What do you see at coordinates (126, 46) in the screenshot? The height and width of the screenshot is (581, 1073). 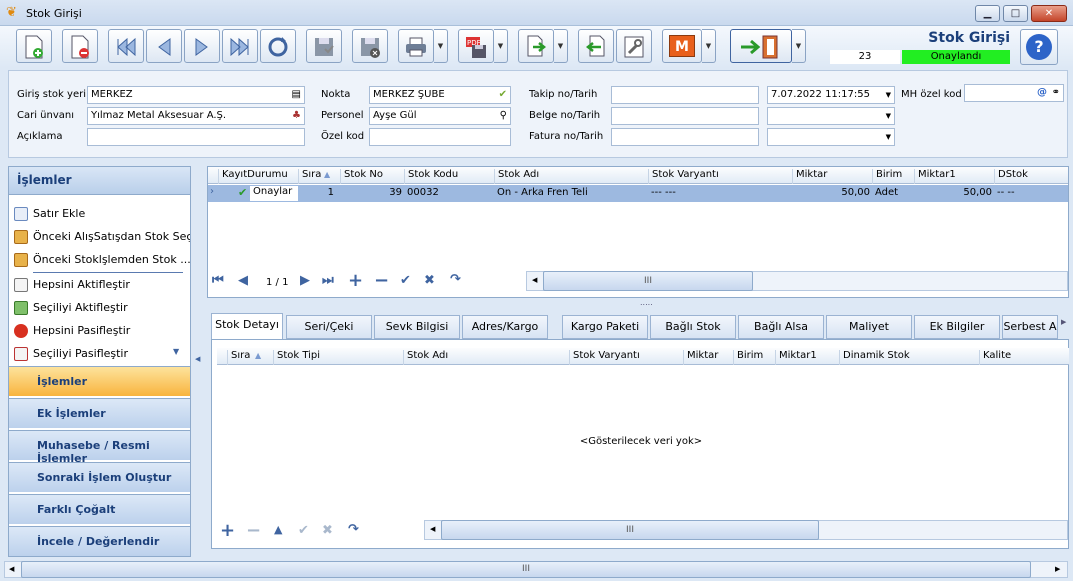 I see `first-record-button` at bounding box center [126, 46].